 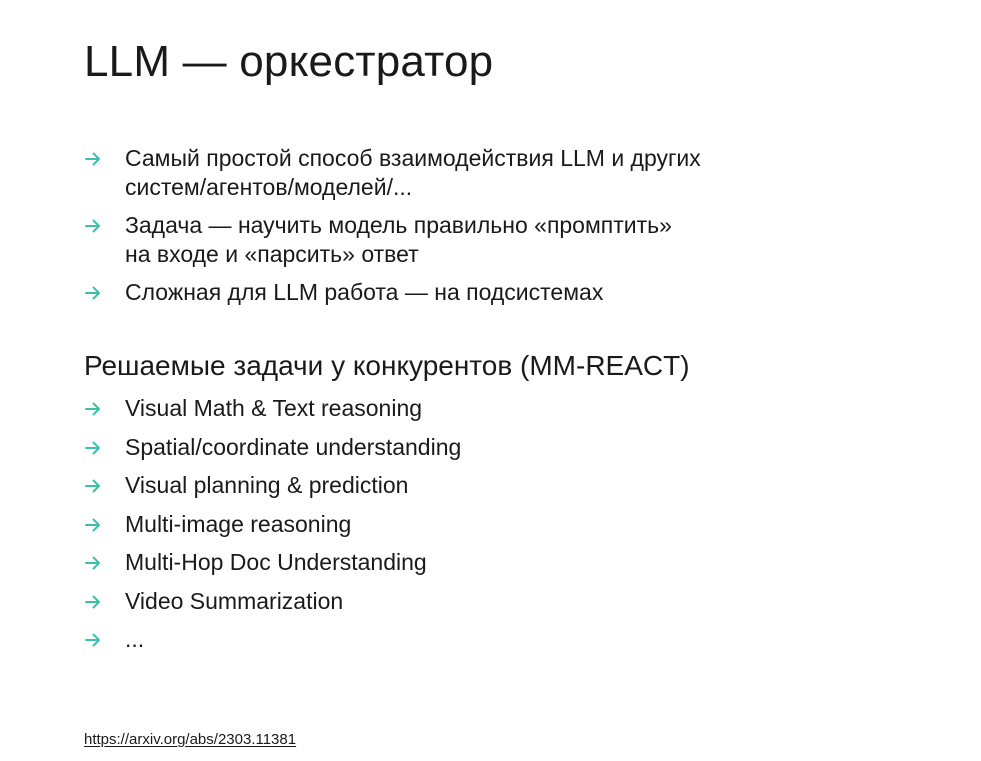 I want to click on section-subtitle: Решаемые задачи у конкурентов (MM-REACT), so click(x=387, y=365).